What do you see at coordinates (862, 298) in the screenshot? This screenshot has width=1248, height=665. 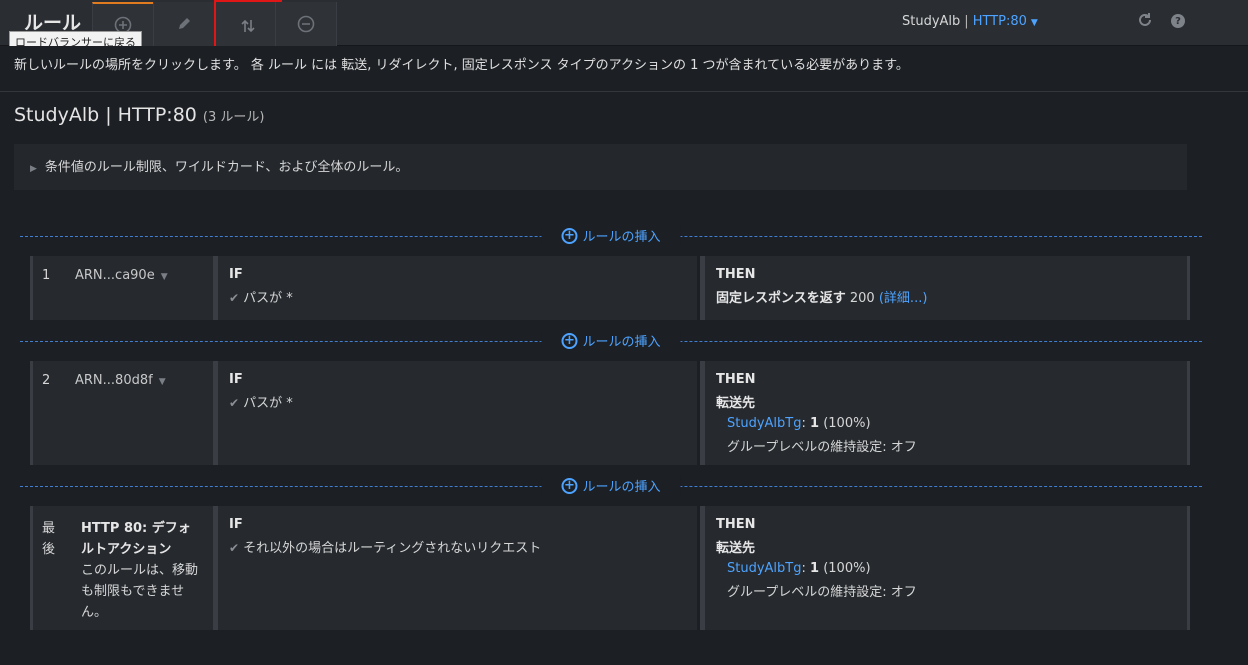 I see `status-code: 200` at bounding box center [862, 298].